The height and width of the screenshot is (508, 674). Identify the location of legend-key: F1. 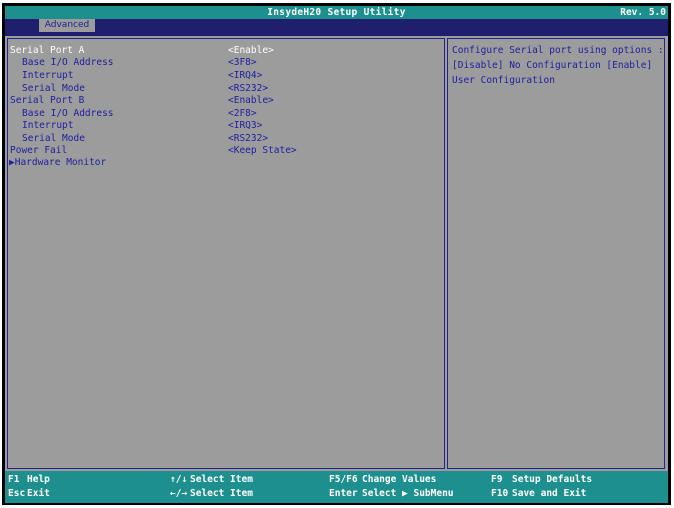
(14, 479).